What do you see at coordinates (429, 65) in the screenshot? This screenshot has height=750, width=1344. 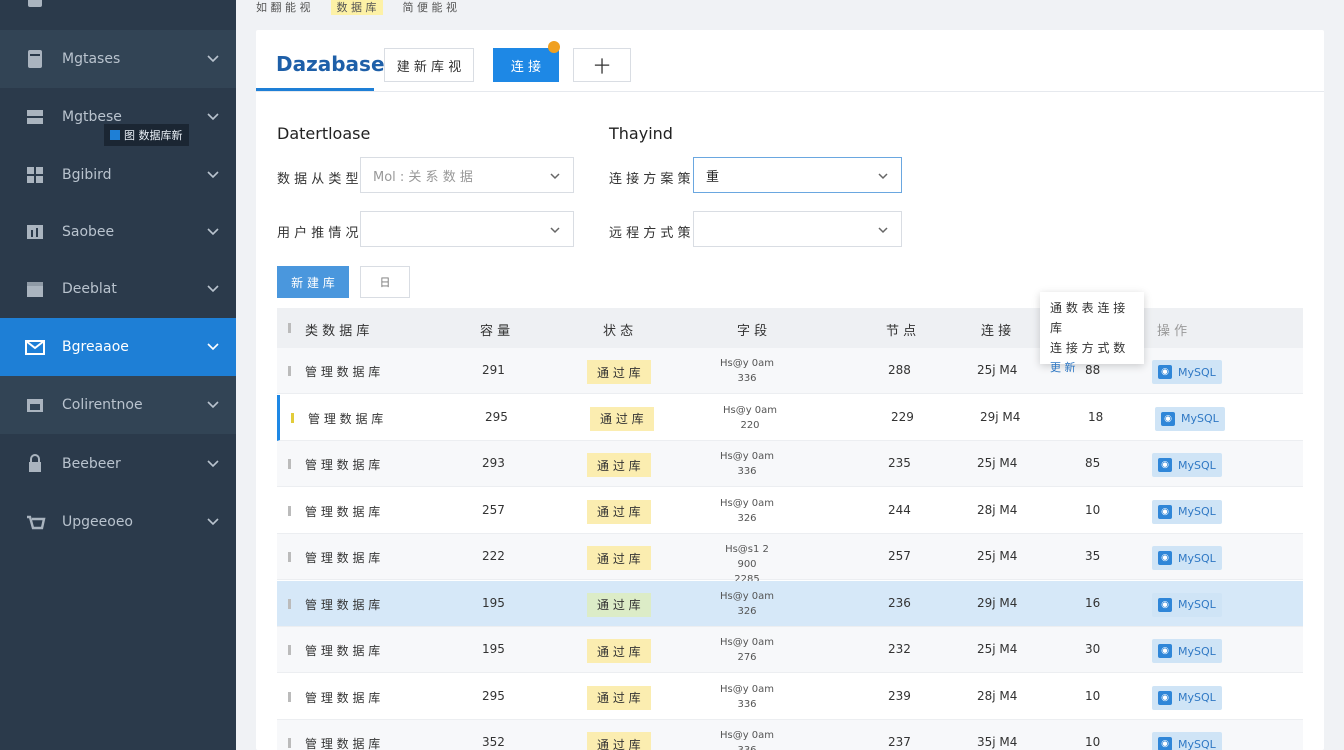 I see `new-database-button: 建 新 库 视` at bounding box center [429, 65].